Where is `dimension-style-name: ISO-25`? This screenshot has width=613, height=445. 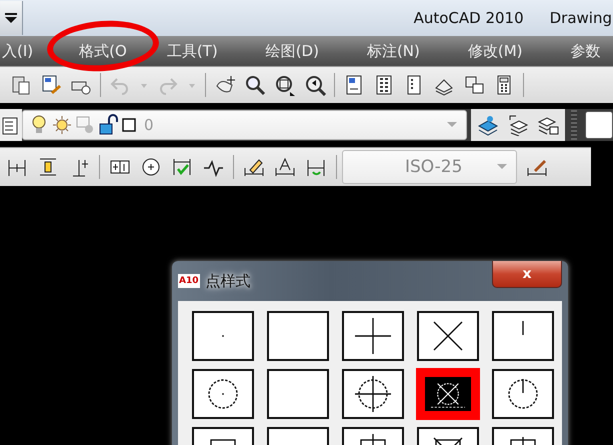
dimension-style-name: ISO-25 is located at coordinates (433, 167).